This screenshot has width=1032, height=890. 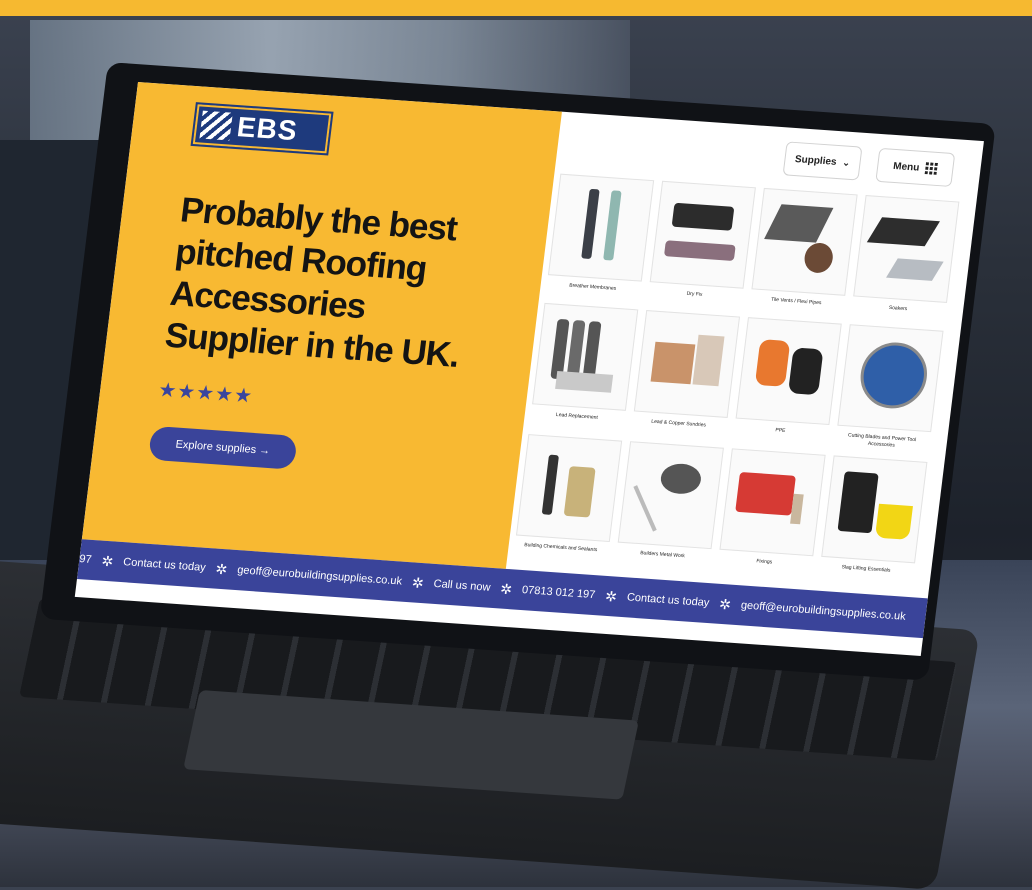 What do you see at coordinates (796, 301) in the screenshot?
I see `product-label: Tile Vents / Flexi Pipes` at bounding box center [796, 301].